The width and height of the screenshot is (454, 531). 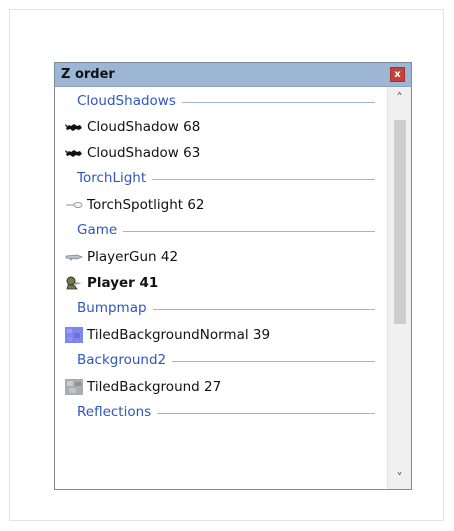 I want to click on close-icon: x, so click(x=397, y=74).